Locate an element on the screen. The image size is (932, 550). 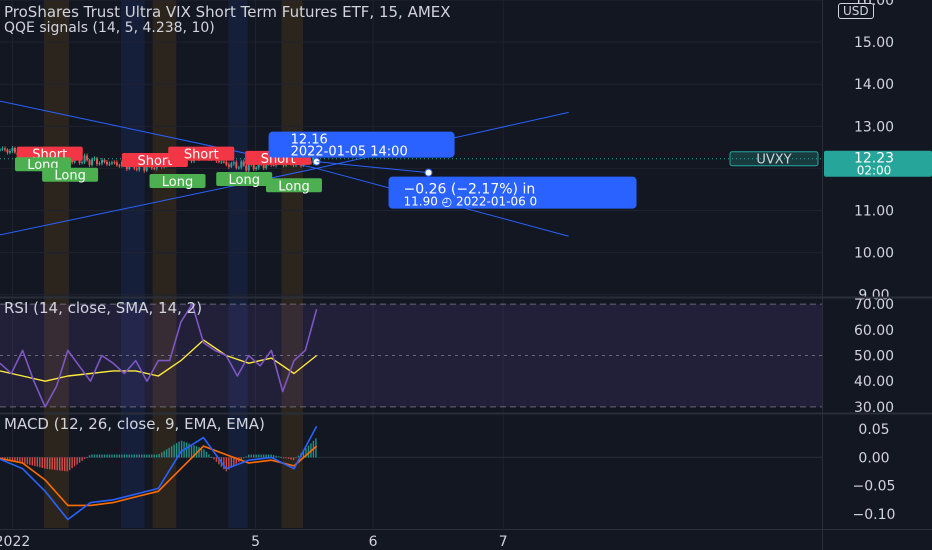
macd-y-tick: −0.05 is located at coordinates (874, 487).